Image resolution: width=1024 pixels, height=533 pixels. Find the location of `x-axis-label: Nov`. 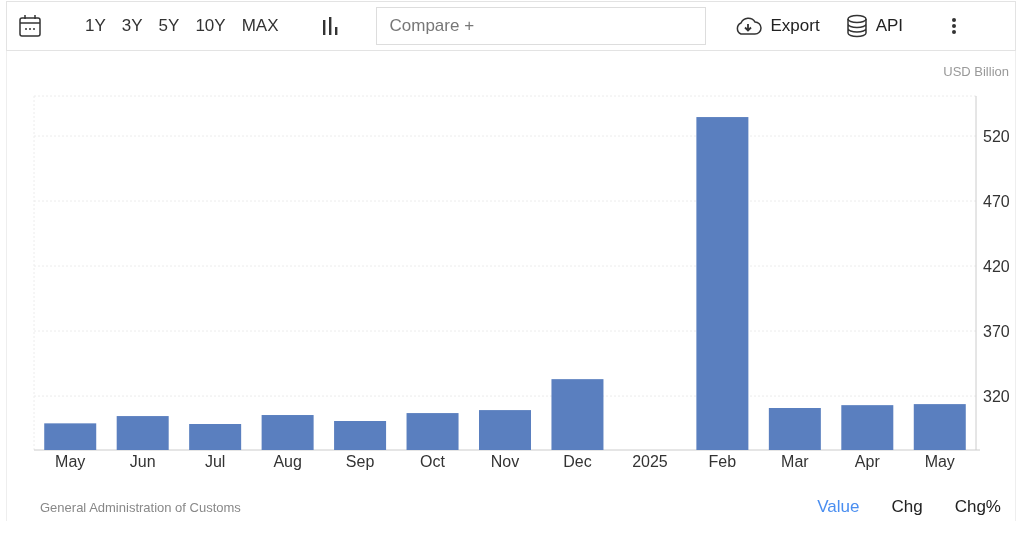

x-axis-label: Nov is located at coordinates (505, 461).